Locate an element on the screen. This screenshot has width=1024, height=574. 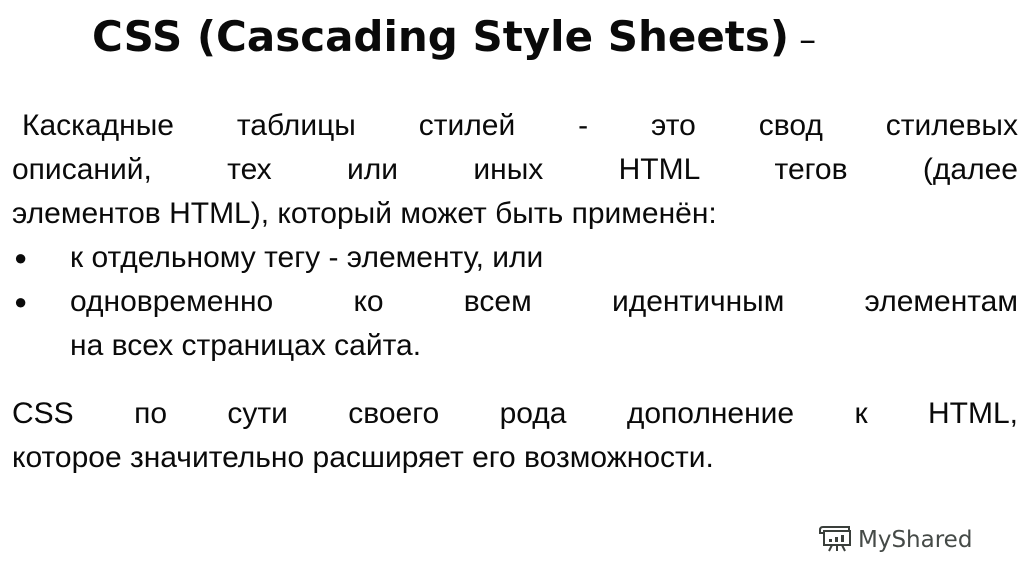
title-text: CSS (Cascading Style Sheets) is located at coordinates (441, 36).